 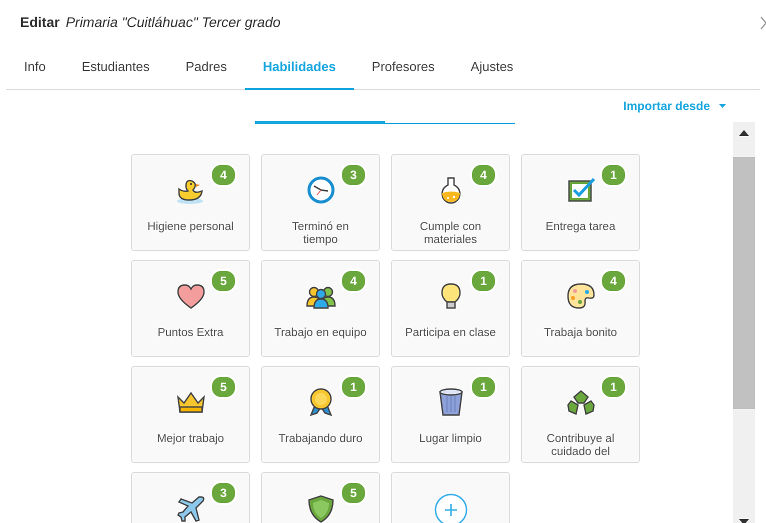 What do you see at coordinates (450, 439) in the screenshot?
I see `skill-label: Lugar limpio` at bounding box center [450, 439].